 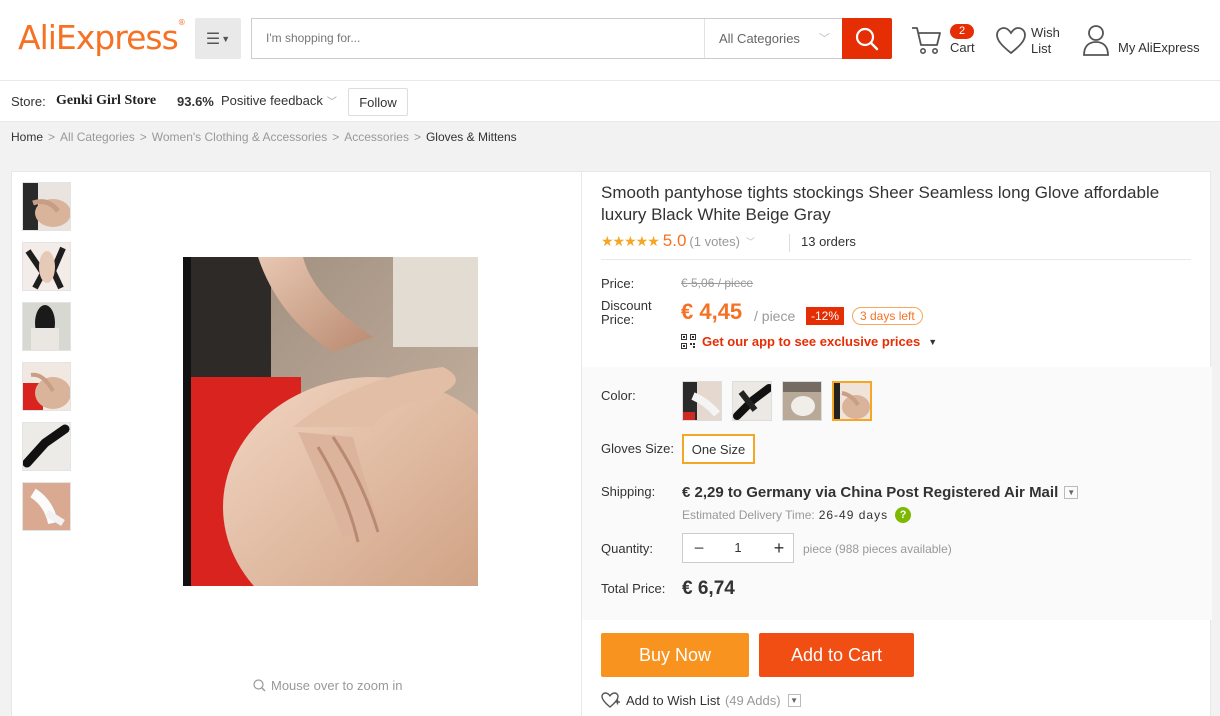 What do you see at coordinates (627, 548) in the screenshot?
I see `quantity-label: Quantity:` at bounding box center [627, 548].